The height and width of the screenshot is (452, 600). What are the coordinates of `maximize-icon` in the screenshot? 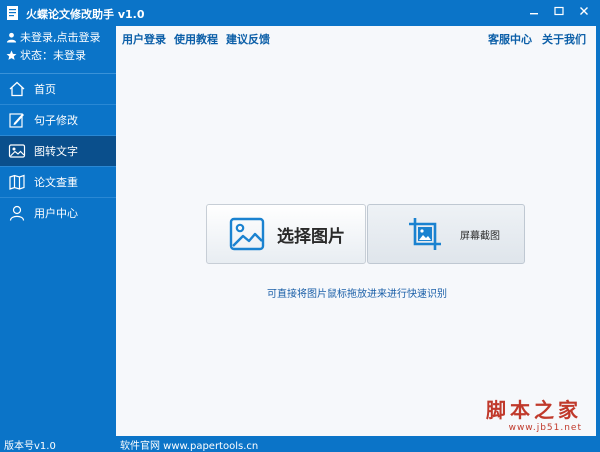 It's located at (559, 11).